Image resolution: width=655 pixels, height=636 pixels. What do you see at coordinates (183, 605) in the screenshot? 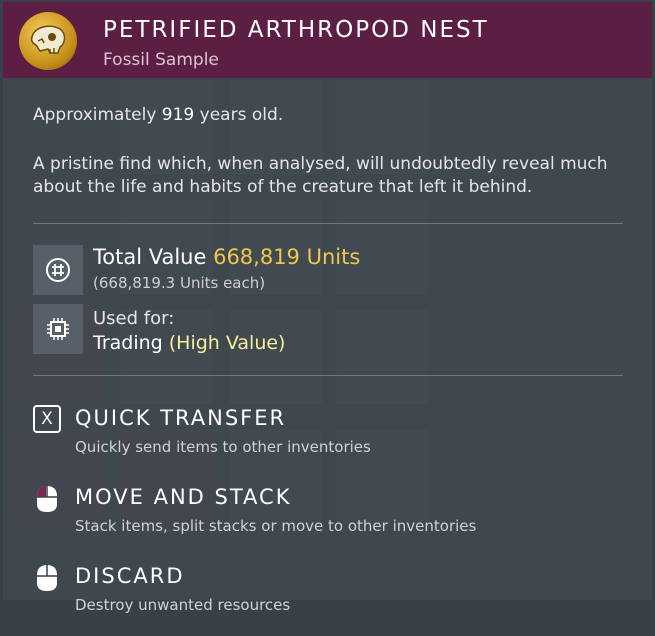
I see `action-description: Destroy unwanted resources` at bounding box center [183, 605].